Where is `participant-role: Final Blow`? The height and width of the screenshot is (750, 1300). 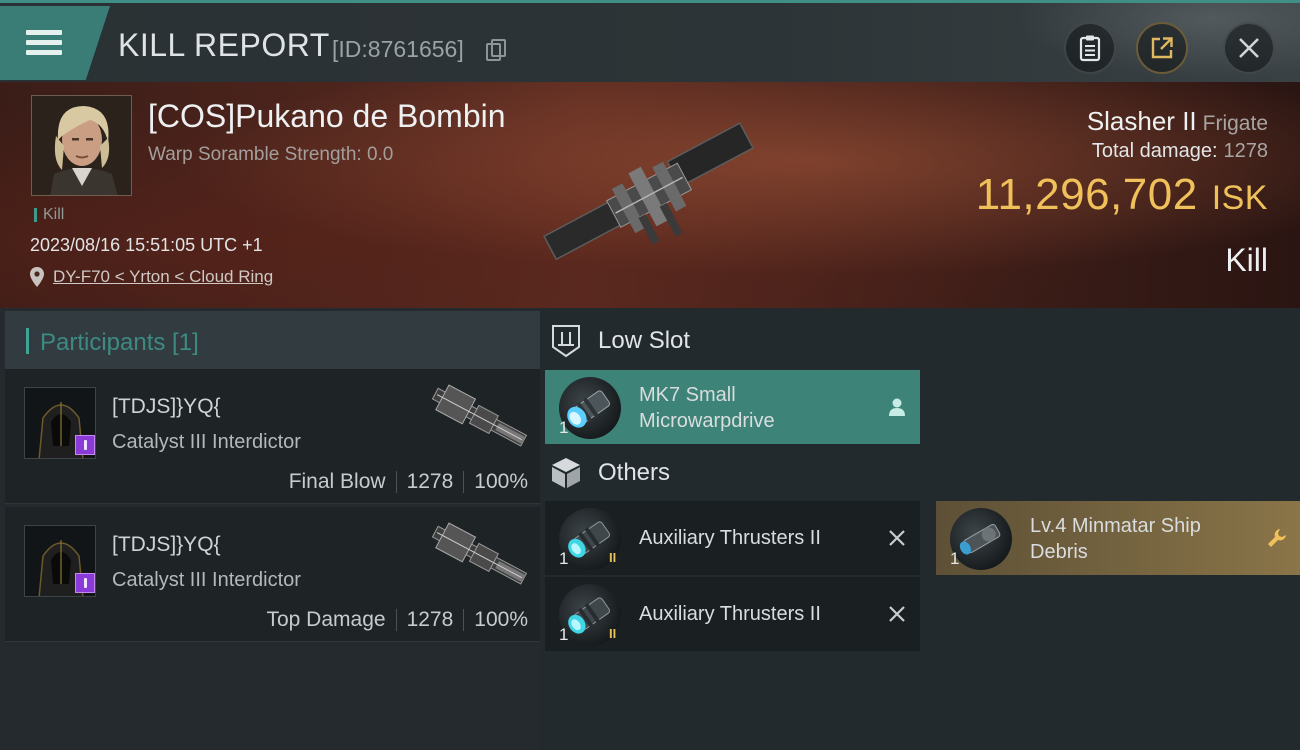 participant-role: Final Blow is located at coordinates (337, 481).